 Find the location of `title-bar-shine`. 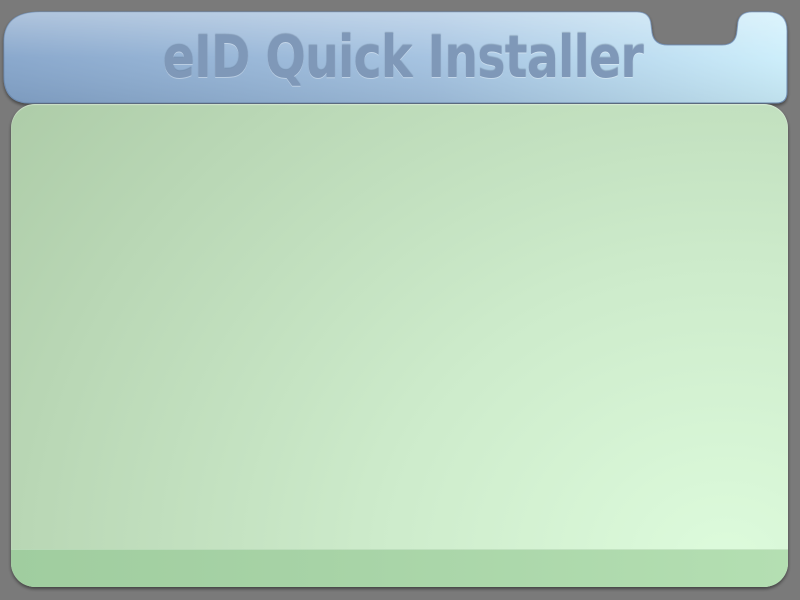

title-bar-shine is located at coordinates (395, 57).